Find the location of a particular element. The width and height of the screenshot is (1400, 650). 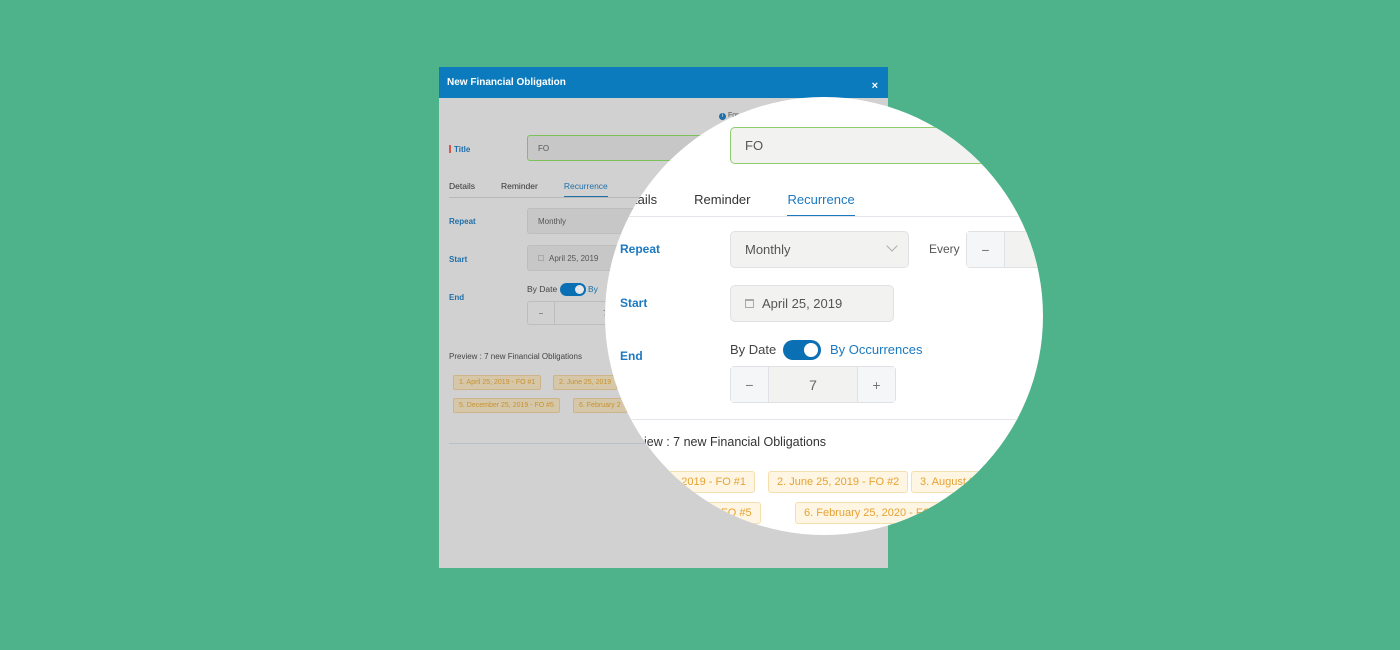

title-input-zoomed: FO is located at coordinates (886, 145).